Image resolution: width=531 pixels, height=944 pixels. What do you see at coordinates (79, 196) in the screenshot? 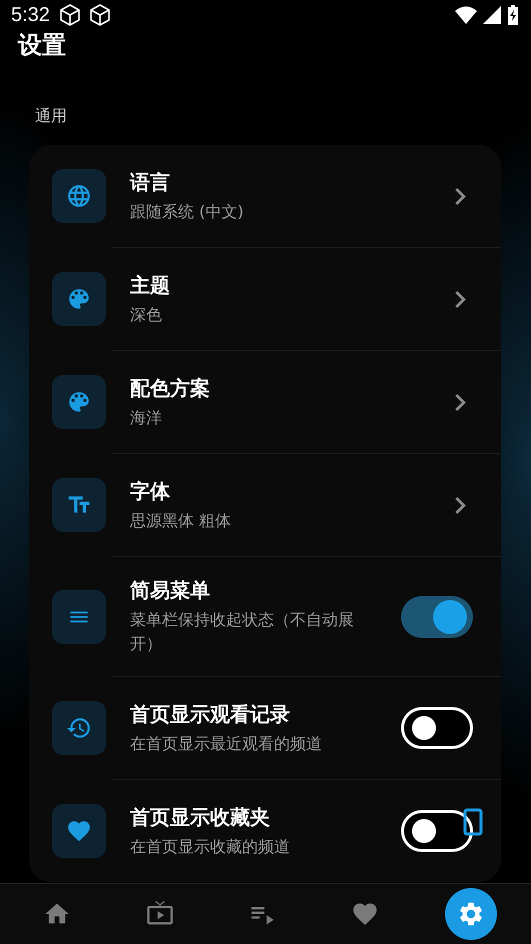
I see `globe-icon` at bounding box center [79, 196].